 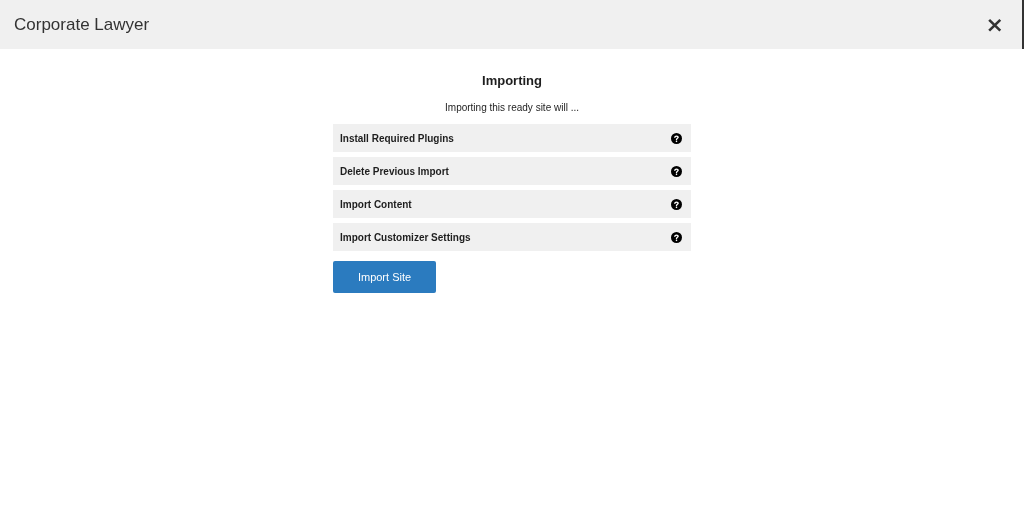 I want to click on step-label: Import Customizer Settings, so click(x=405, y=237).